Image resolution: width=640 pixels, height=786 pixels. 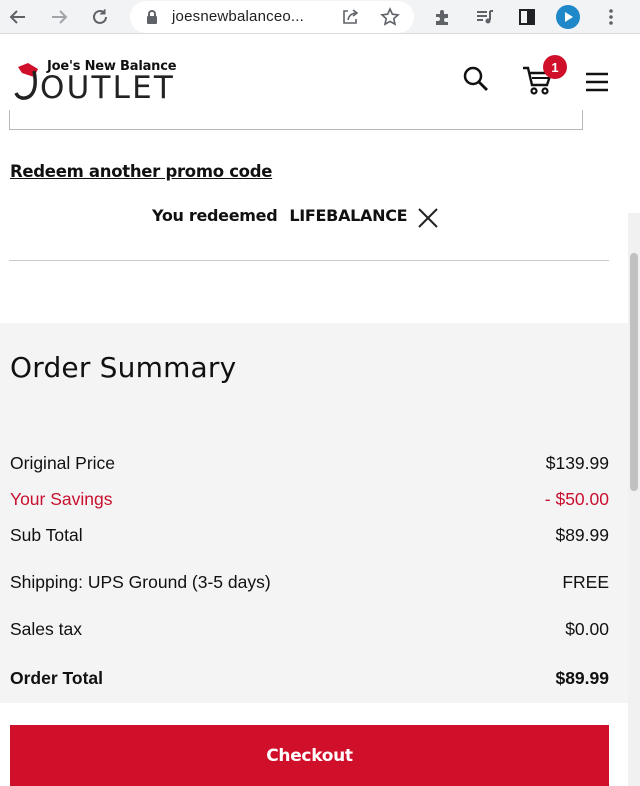 What do you see at coordinates (428, 218) in the screenshot?
I see `close-icon` at bounding box center [428, 218].